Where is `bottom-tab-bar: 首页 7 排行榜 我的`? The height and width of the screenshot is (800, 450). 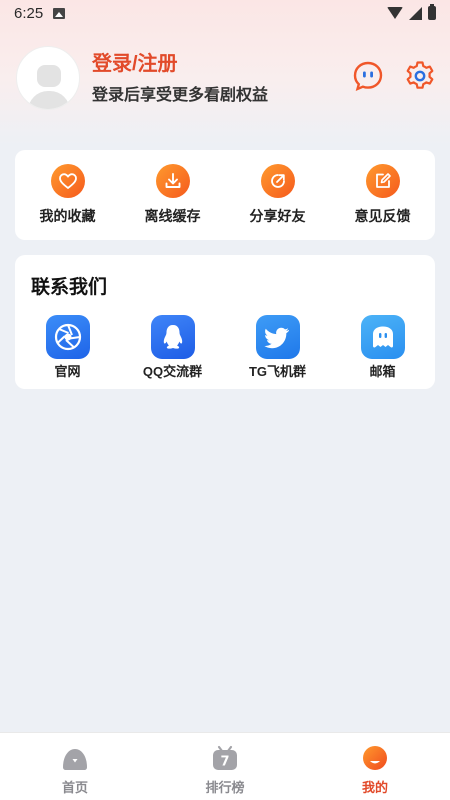
bottom-tab-bar: 首页 7 排行榜 我的 is located at coordinates (225, 766).